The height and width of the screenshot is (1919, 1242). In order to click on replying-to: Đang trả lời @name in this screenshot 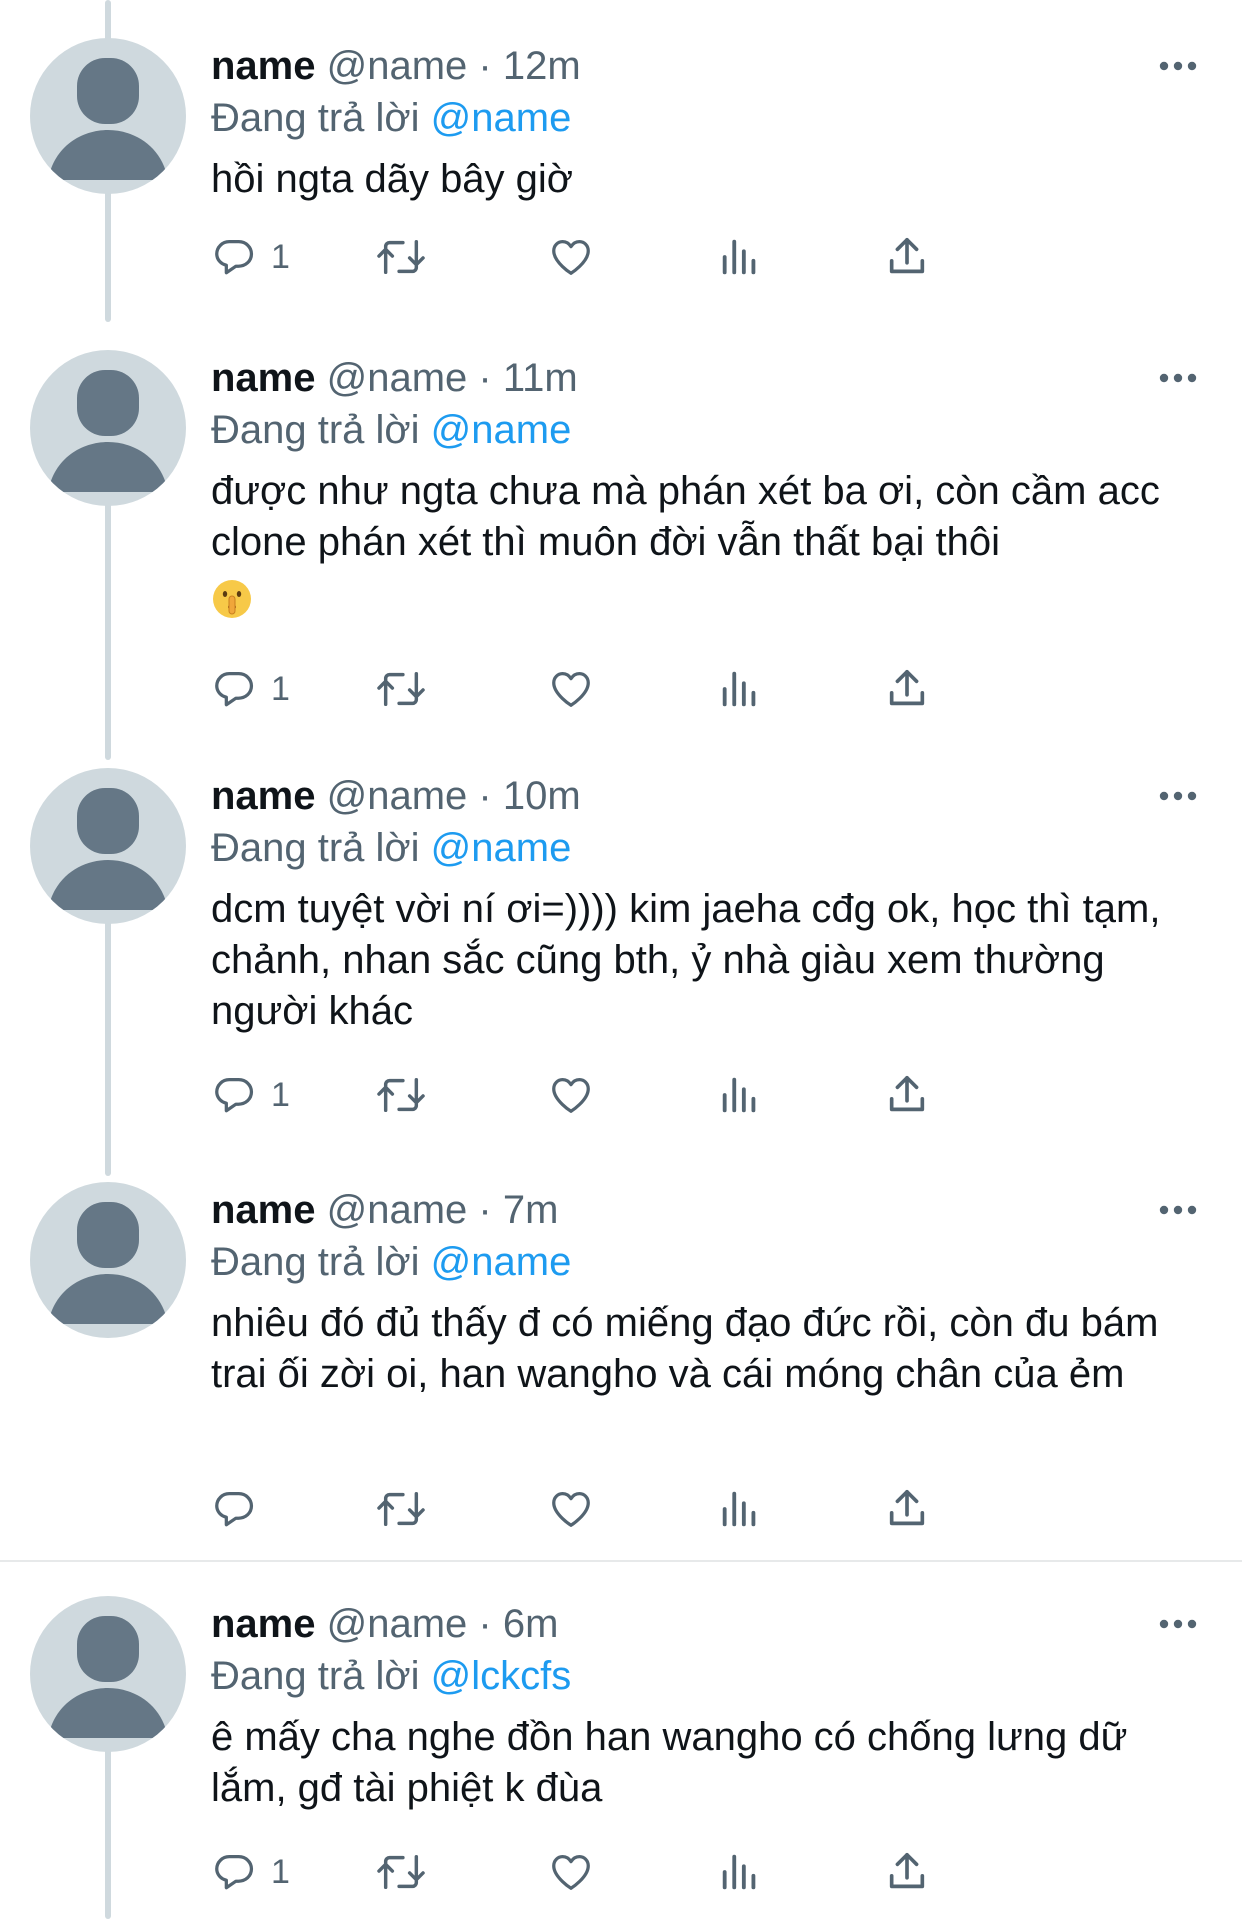, I will do `click(391, 1262)`.